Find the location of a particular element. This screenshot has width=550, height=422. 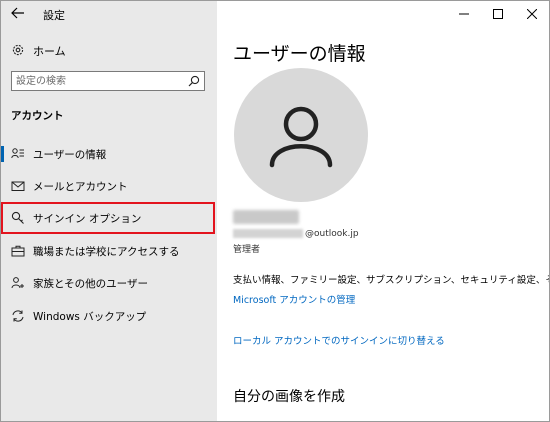

sidebar-item-home: ホーム is located at coordinates (109, 51).